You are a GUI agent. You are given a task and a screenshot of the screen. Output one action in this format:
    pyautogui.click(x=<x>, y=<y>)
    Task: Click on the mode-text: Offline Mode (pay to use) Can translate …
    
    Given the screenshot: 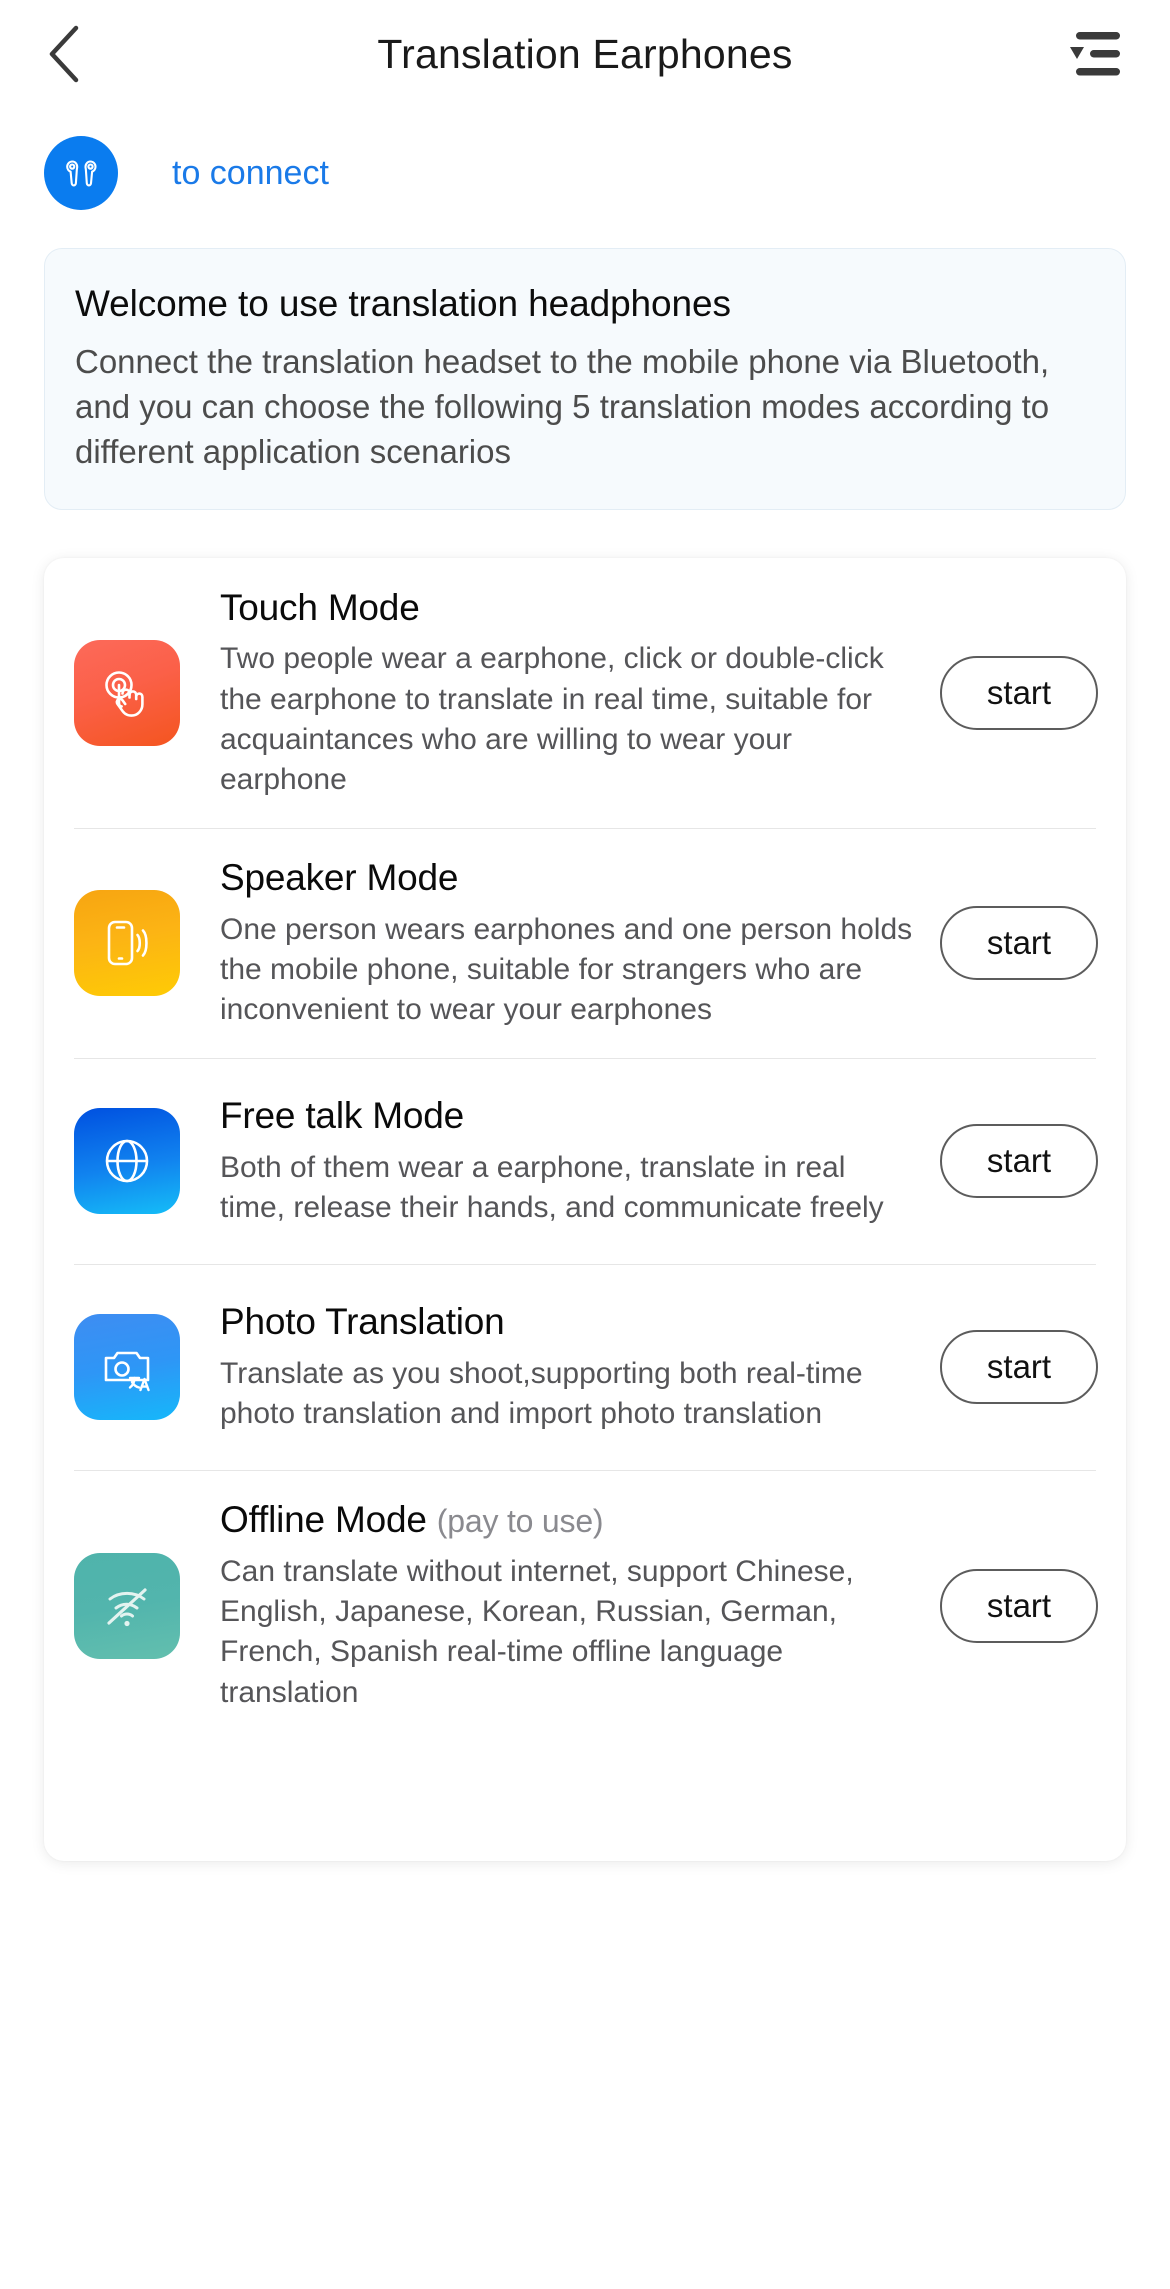 What is the action you would take?
    pyautogui.click(x=557, y=1605)
    